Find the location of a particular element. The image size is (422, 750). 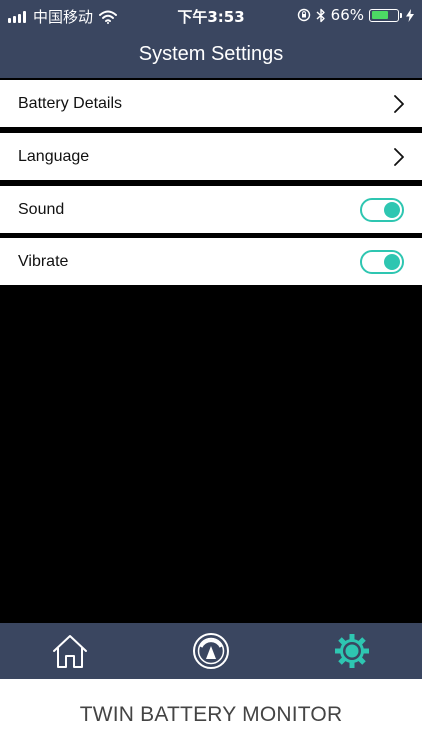

battery-level-fill is located at coordinates (379, 15).